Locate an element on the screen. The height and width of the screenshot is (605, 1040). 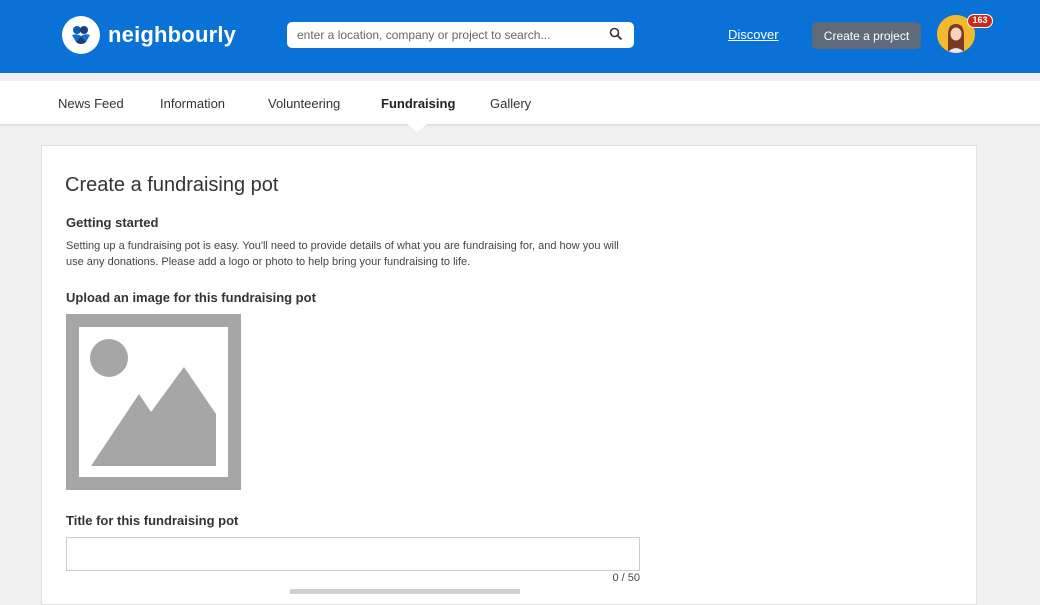
page-title: Create a fundraising pot is located at coordinates (172, 185).